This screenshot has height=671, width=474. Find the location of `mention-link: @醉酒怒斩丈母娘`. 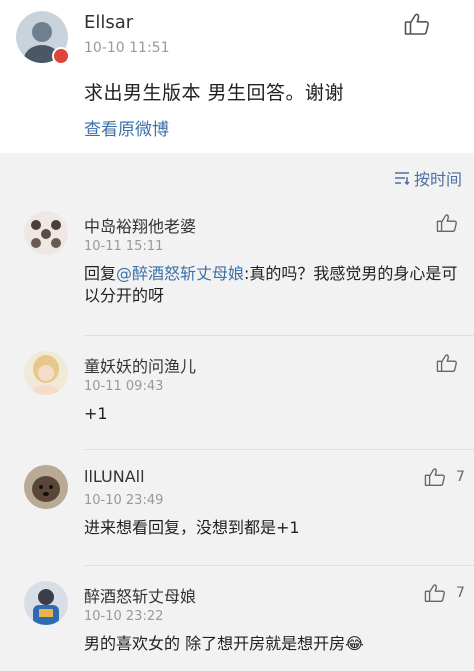

mention-link: @醉酒怒斩丈母娘 is located at coordinates (180, 273).